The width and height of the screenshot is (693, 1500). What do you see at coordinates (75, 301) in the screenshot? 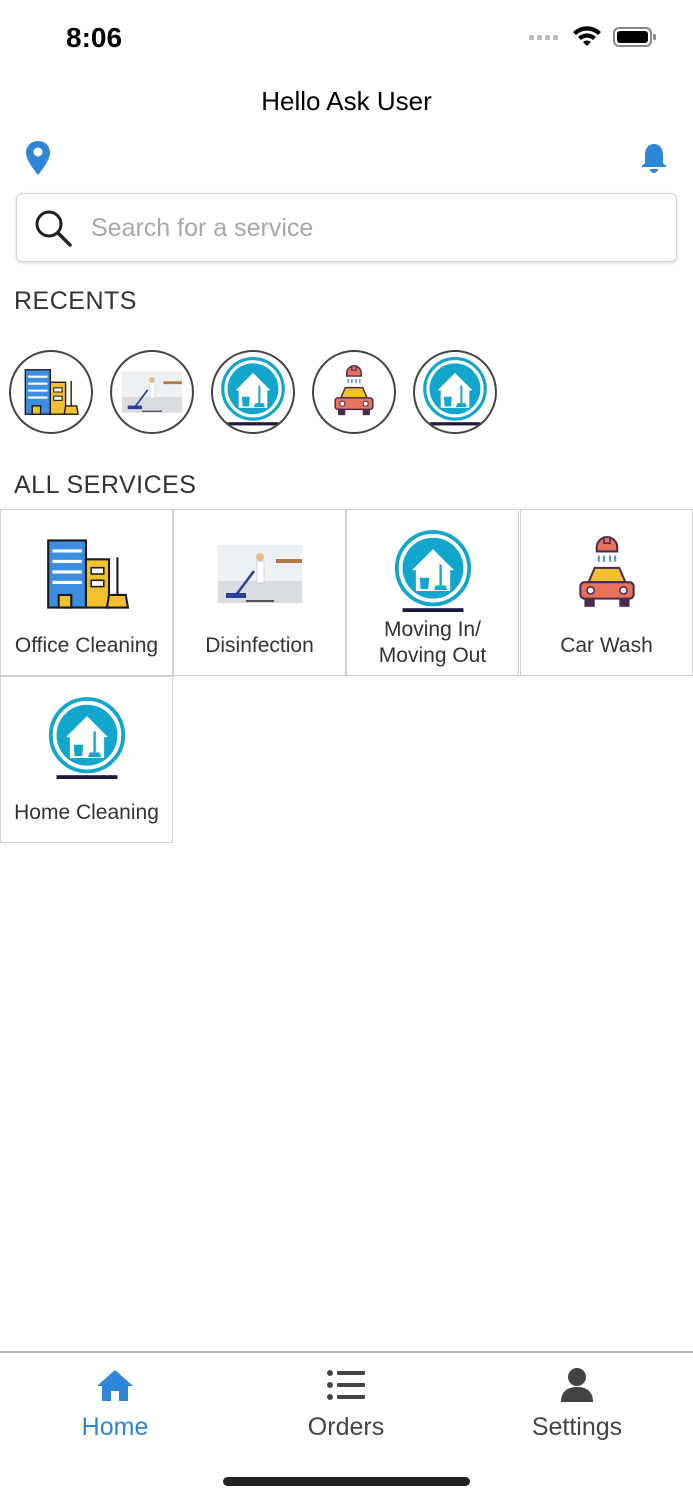
I see `recents-title: RECENTS` at bounding box center [75, 301].